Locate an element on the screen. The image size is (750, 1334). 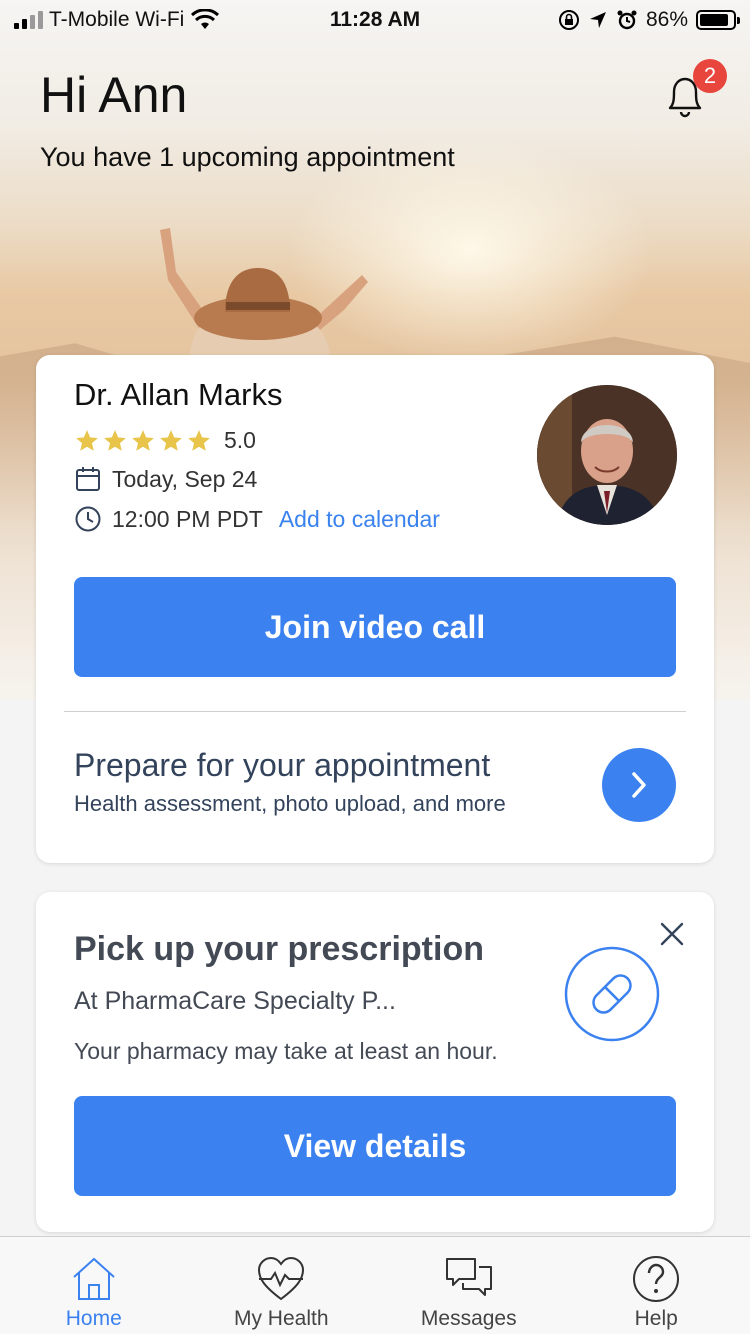
tab-messages-label: Messages is located at coordinates (468, 1318).